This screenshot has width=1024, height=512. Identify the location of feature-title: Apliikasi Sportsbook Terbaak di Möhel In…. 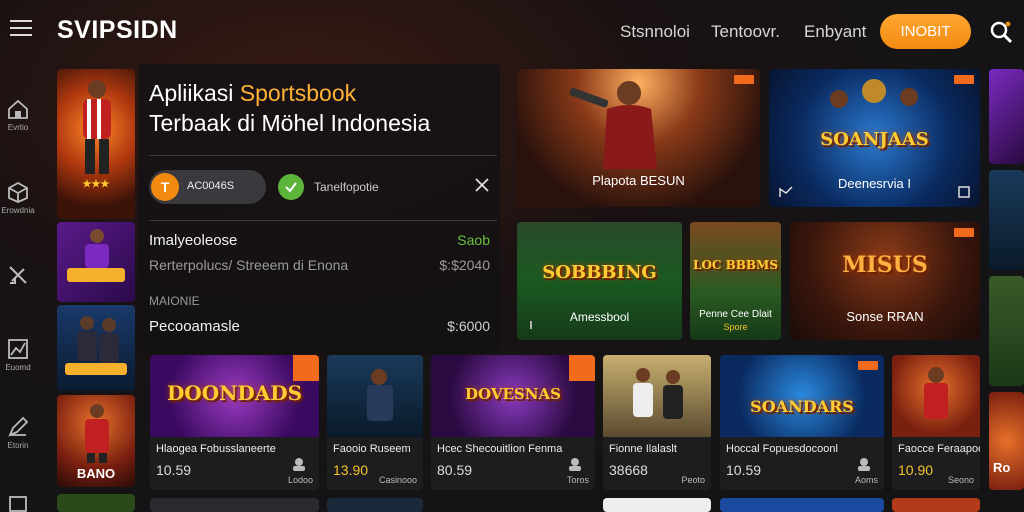
(289, 108).